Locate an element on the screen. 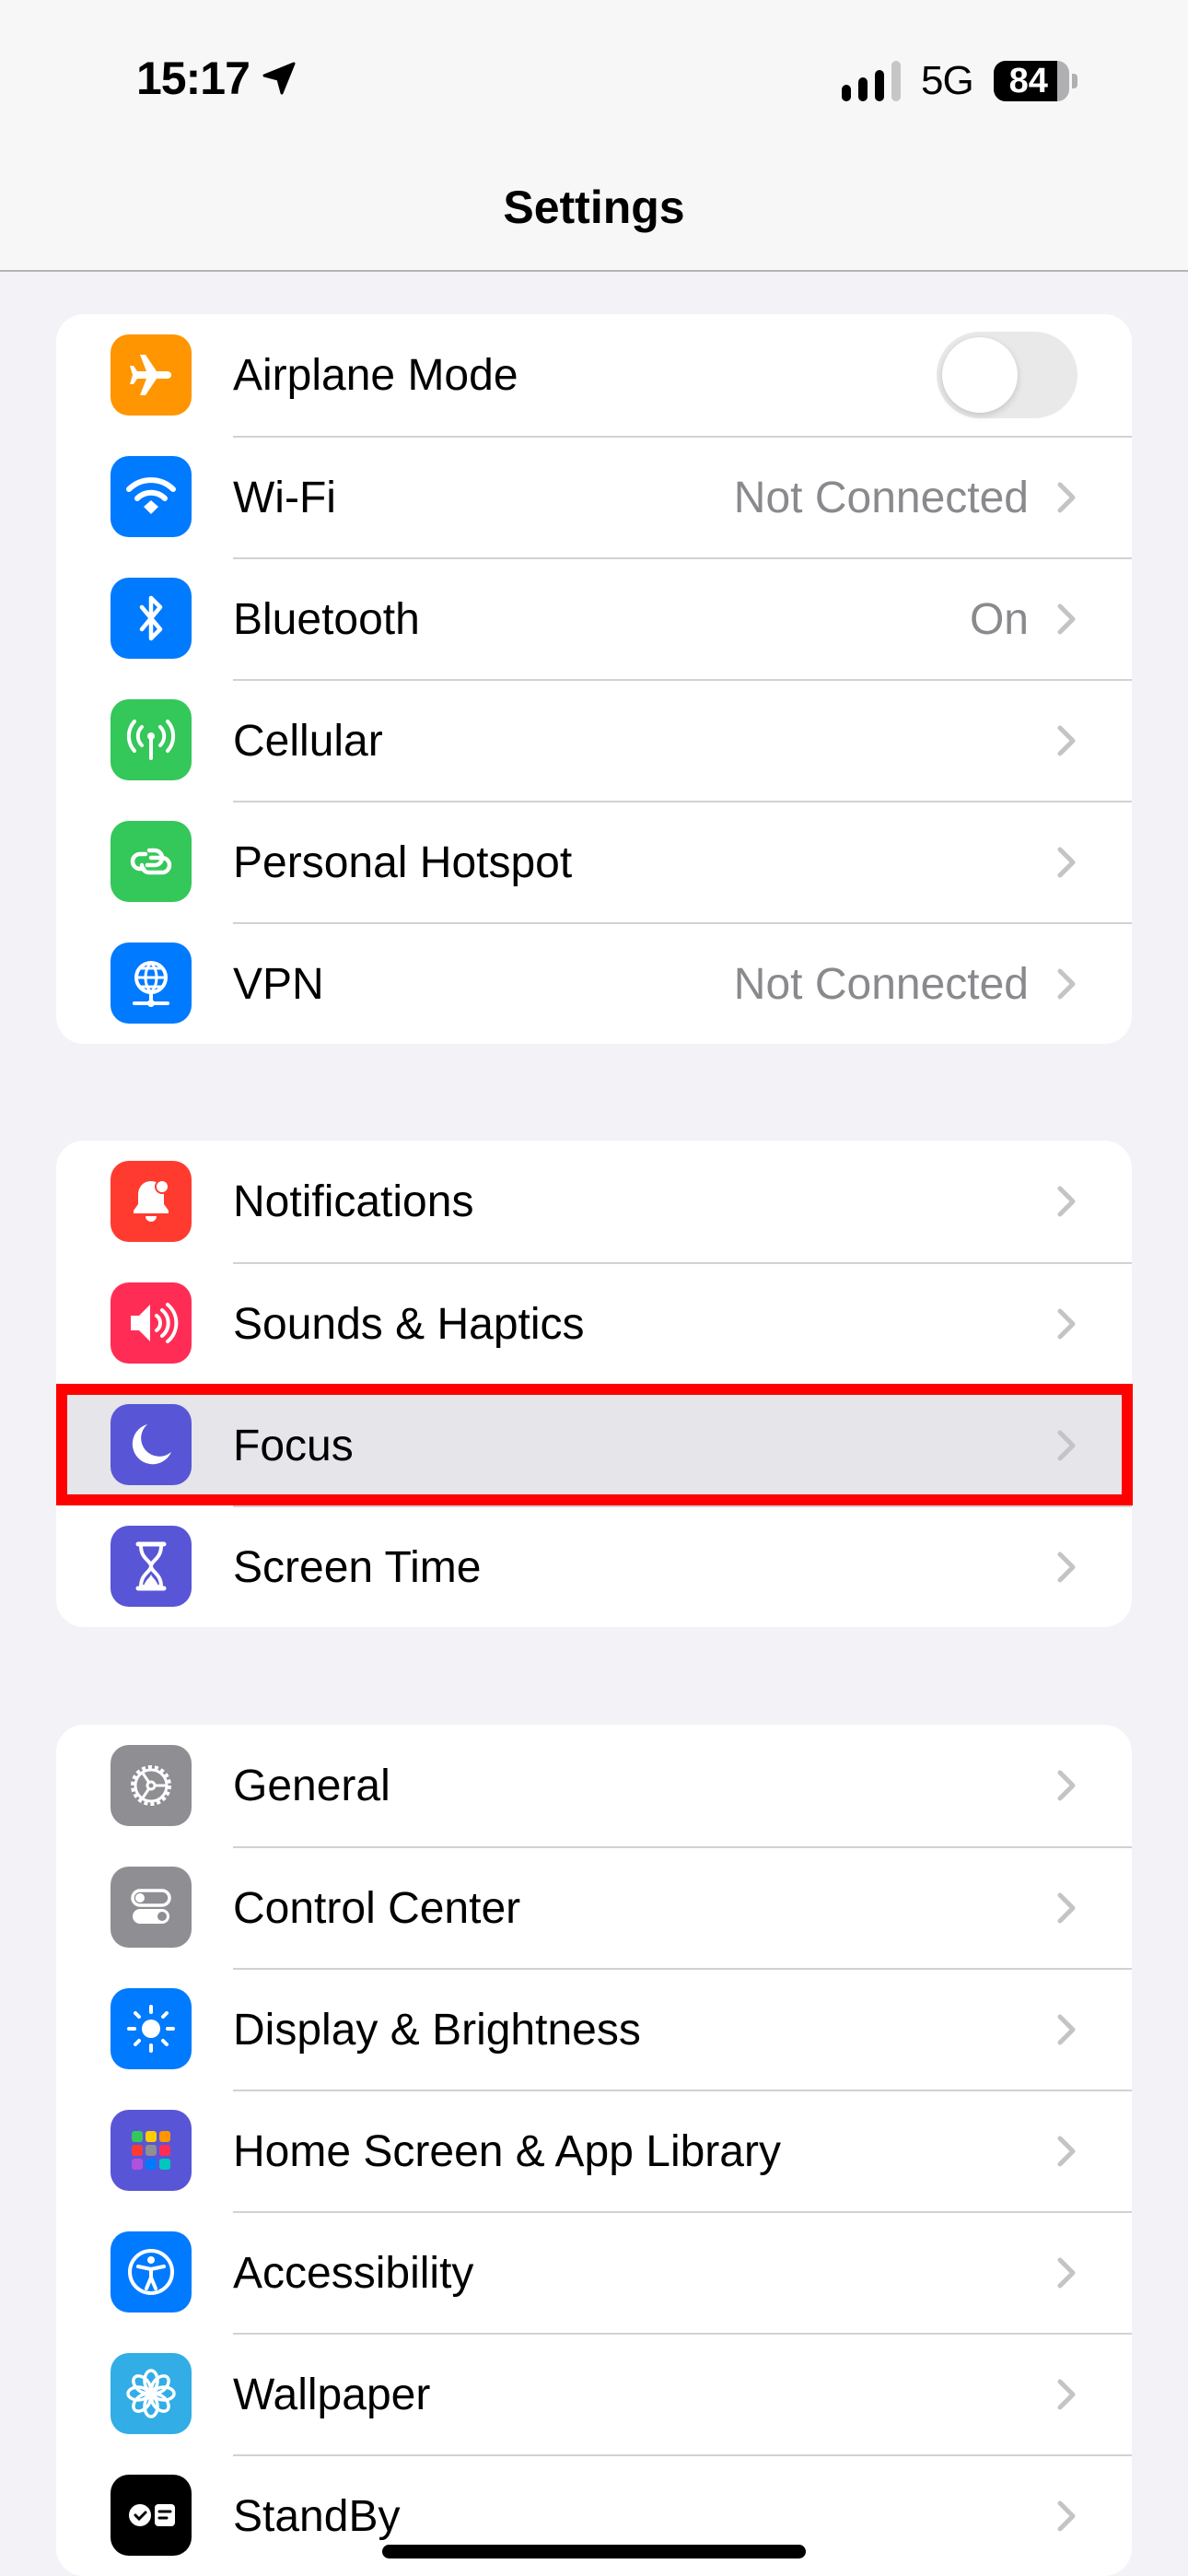 The width and height of the screenshot is (1188, 2576). cellular-label: Cellular is located at coordinates (308, 741).